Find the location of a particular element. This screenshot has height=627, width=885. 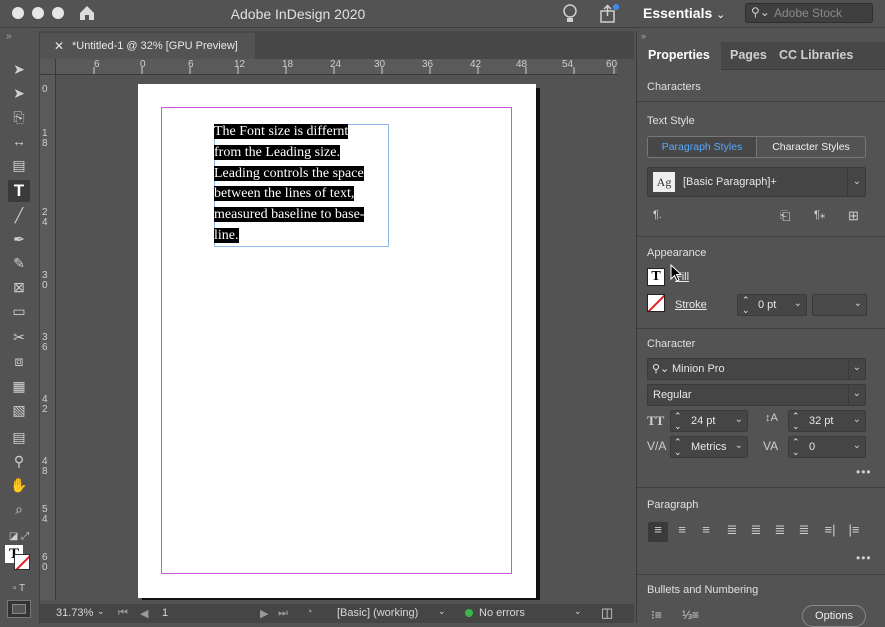

font-family-select: ⚲⌄ Minion Pro ⌄ is located at coordinates (756, 369).